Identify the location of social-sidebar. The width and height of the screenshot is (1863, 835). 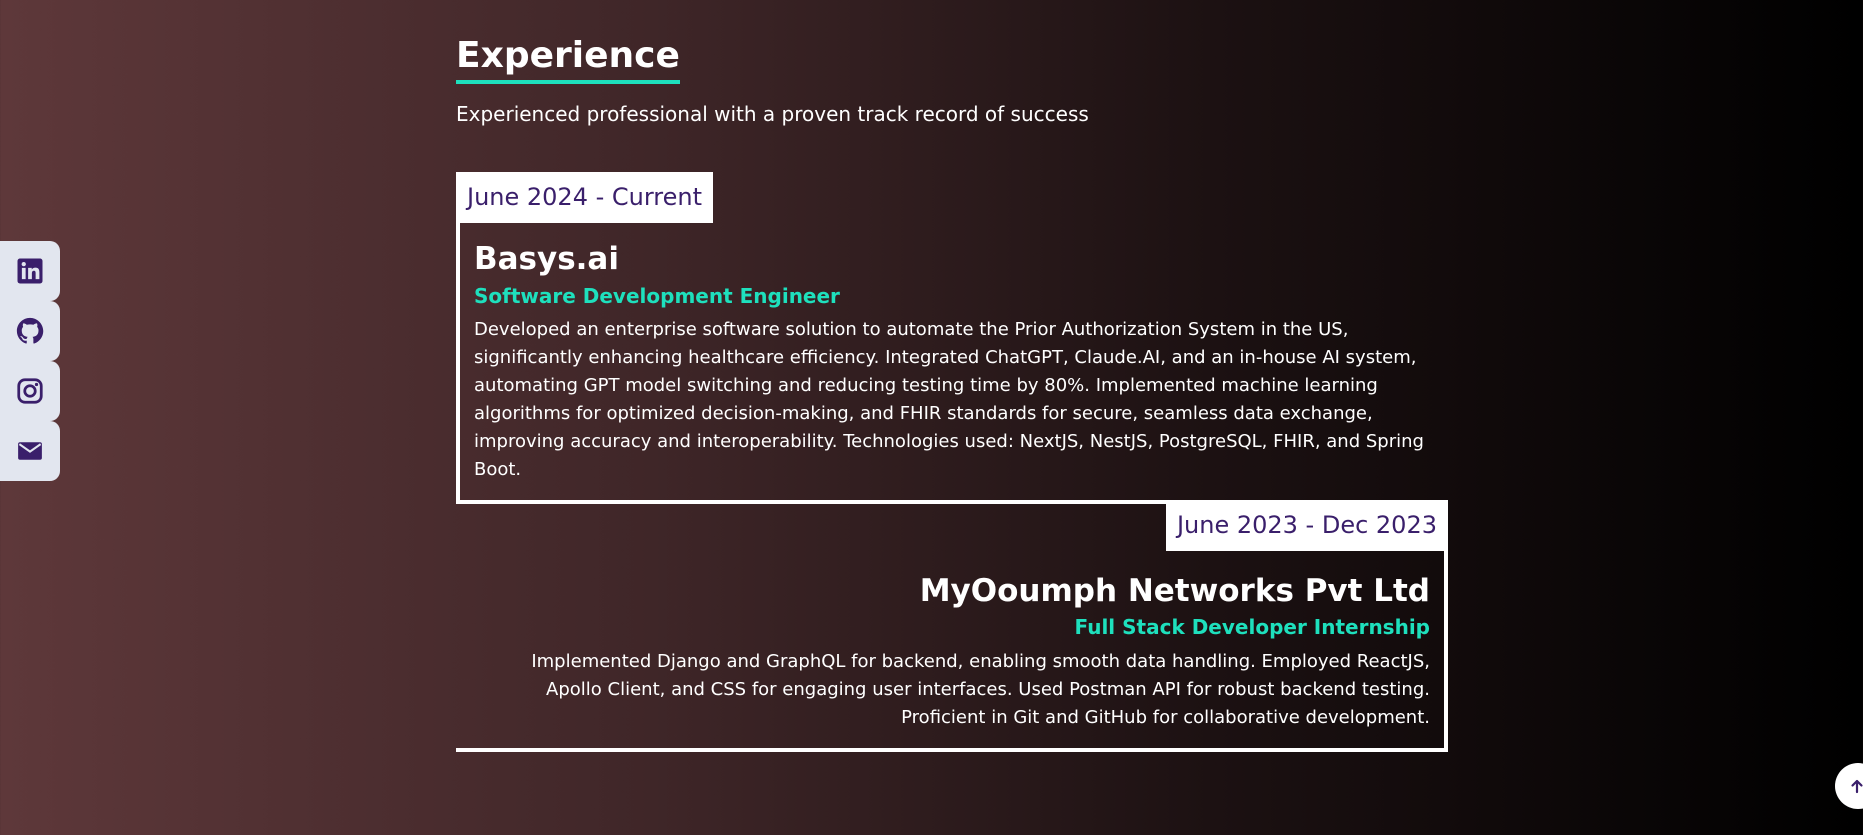
(30, 361).